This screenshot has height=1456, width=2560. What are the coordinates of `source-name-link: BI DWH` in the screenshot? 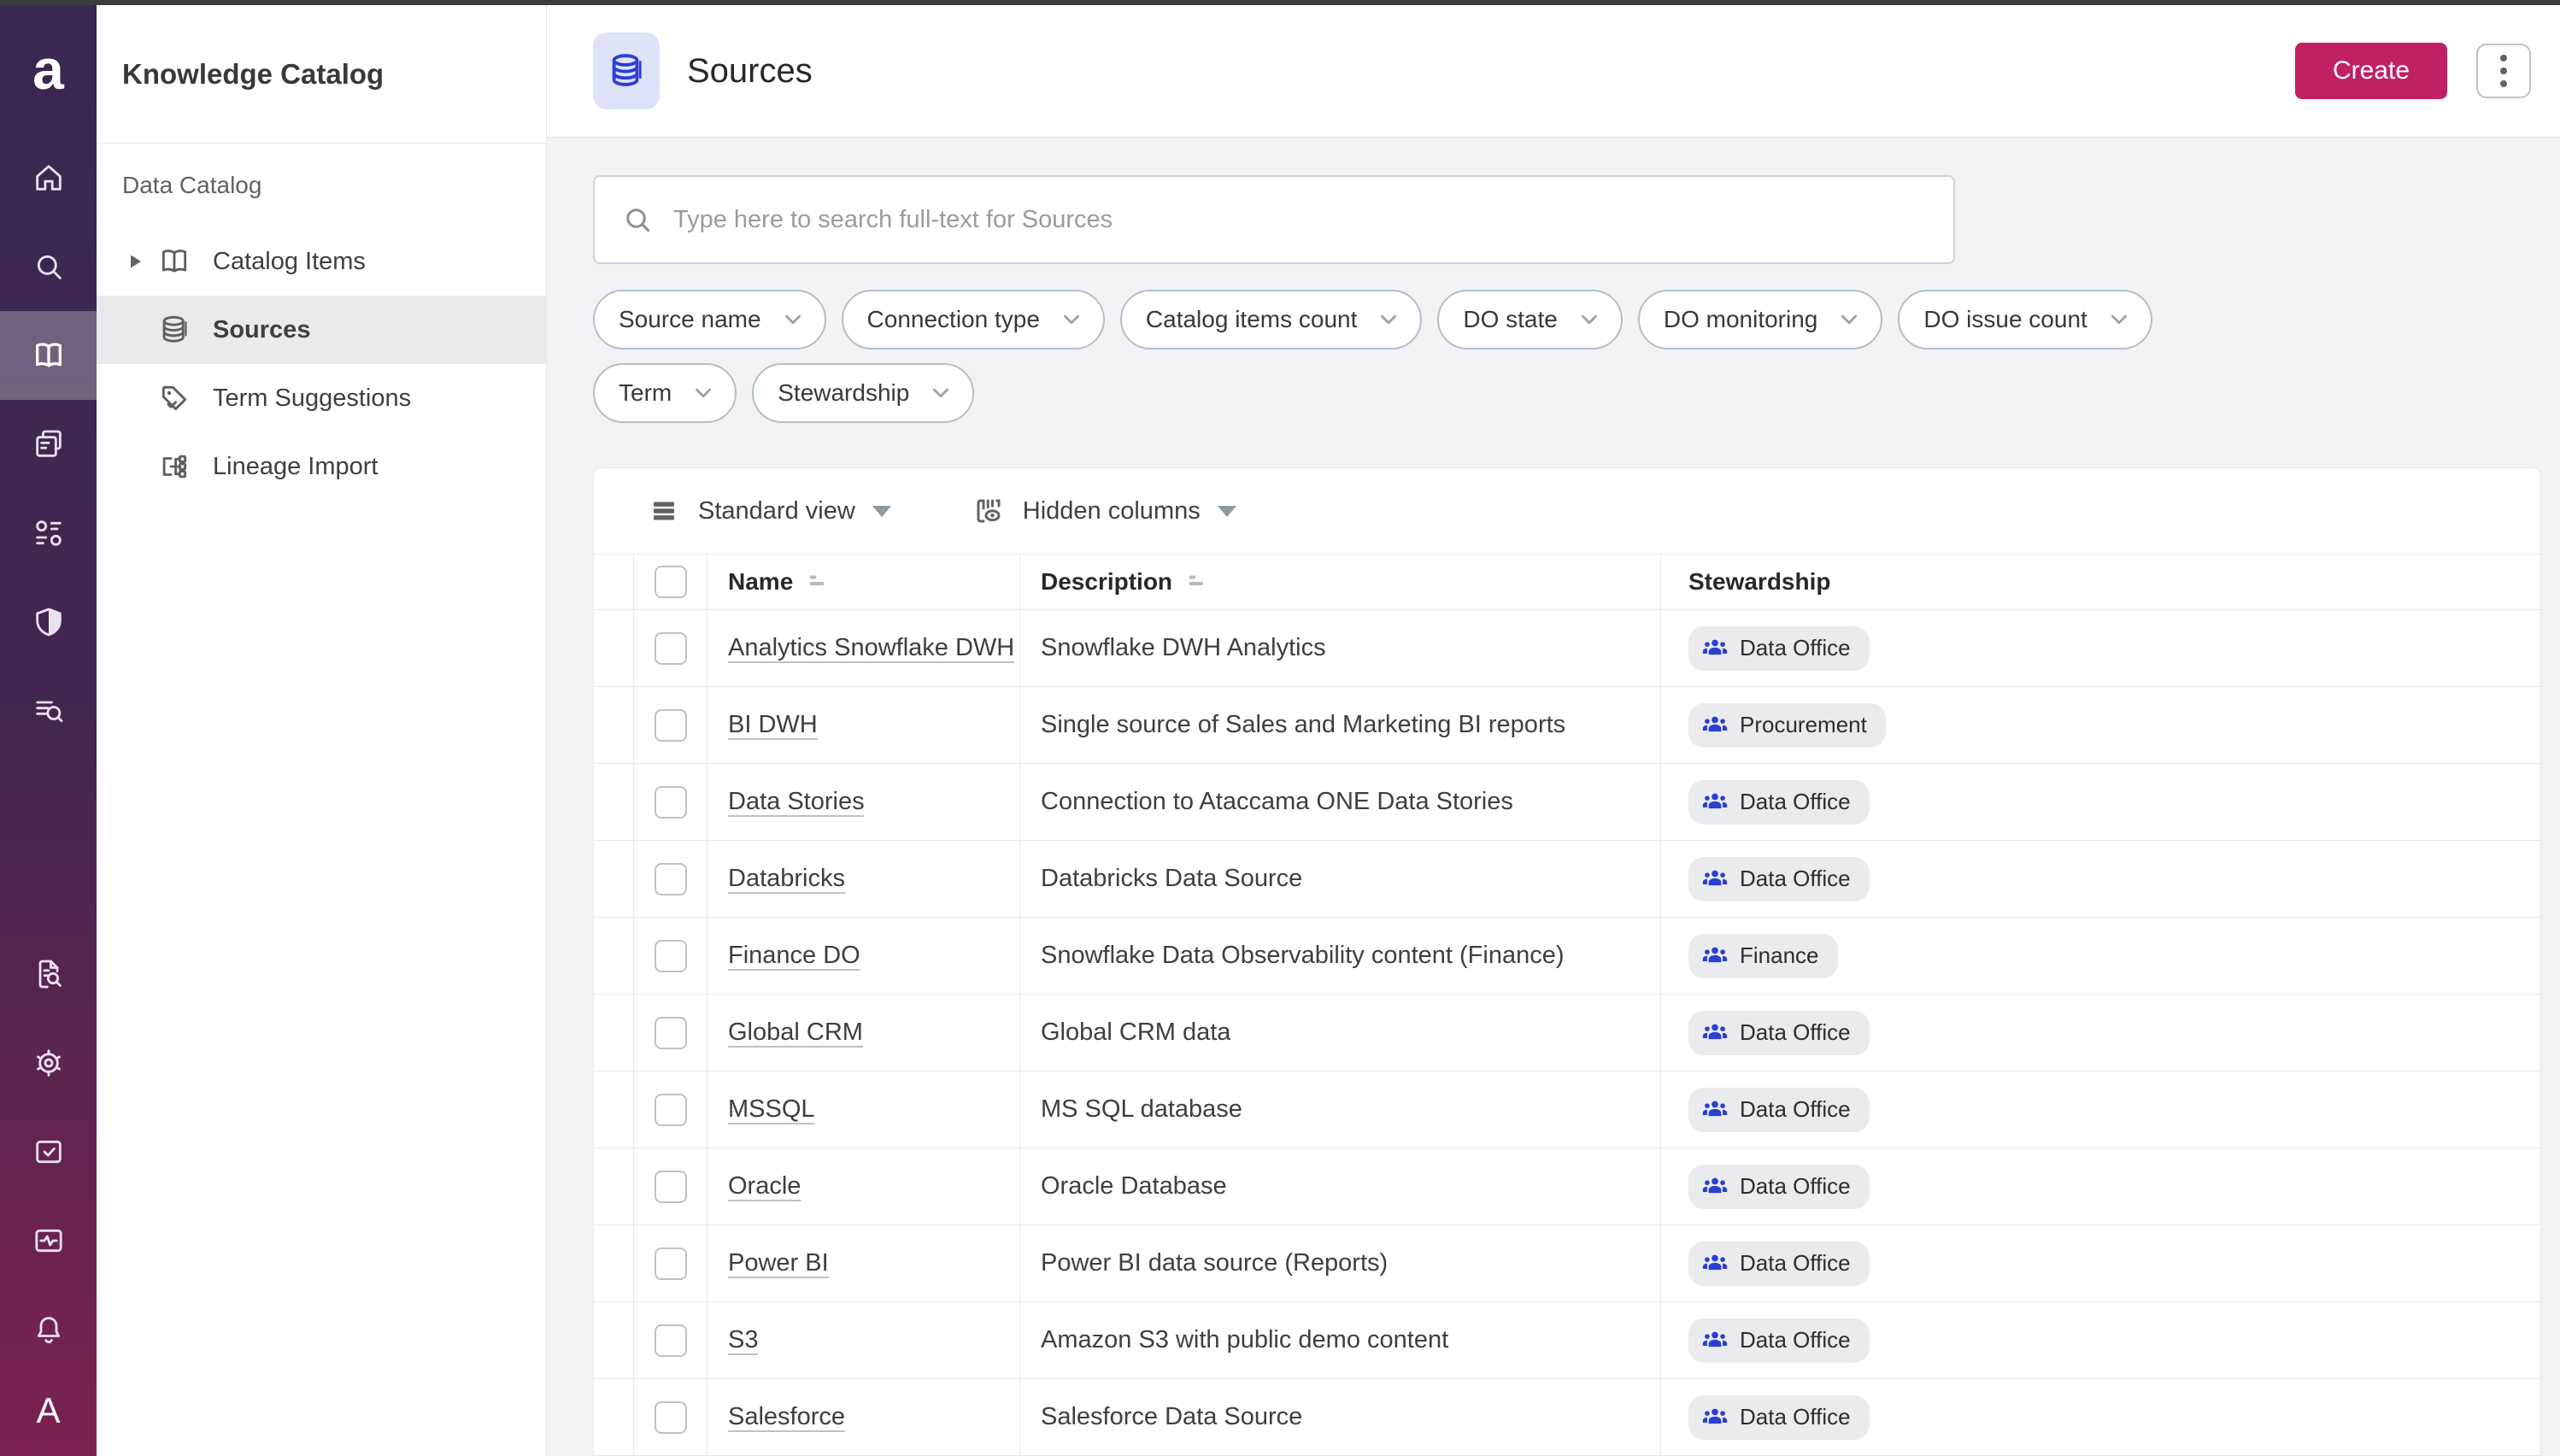 It's located at (773, 725).